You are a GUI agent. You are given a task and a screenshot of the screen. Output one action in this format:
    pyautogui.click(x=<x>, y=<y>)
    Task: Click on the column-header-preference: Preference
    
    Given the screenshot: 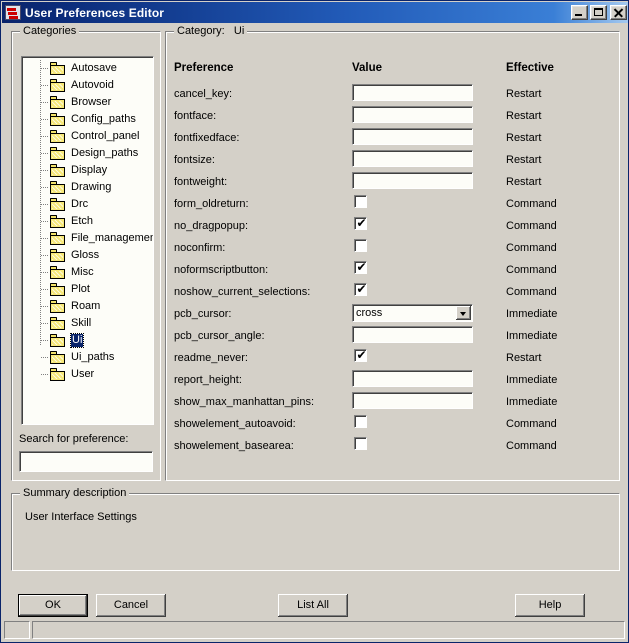 What is the action you would take?
    pyautogui.click(x=204, y=68)
    